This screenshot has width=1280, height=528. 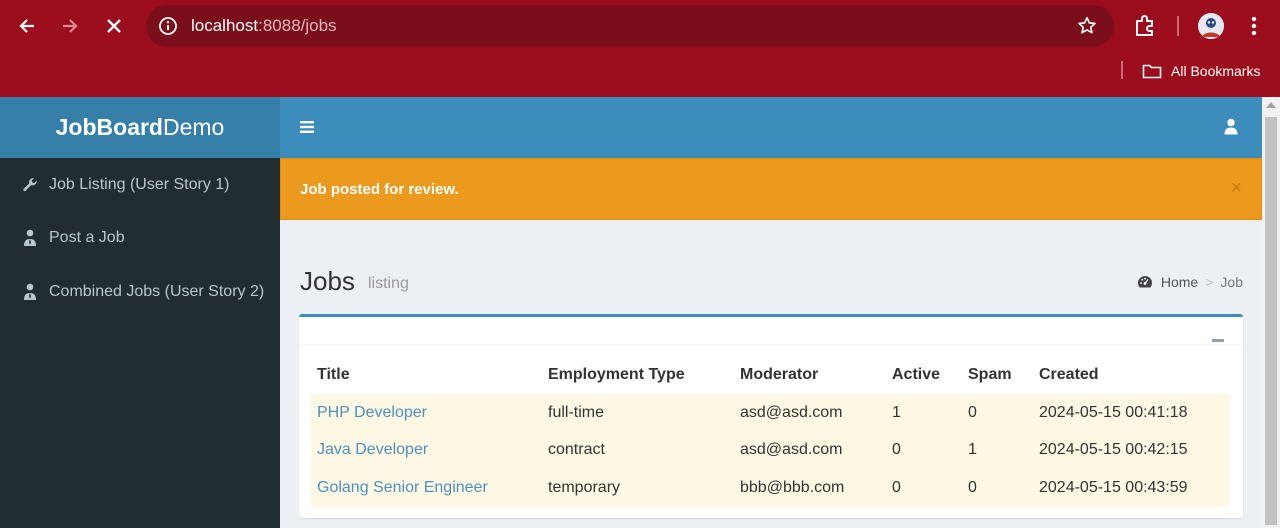 I want to click on avatar-icon, so click(x=1211, y=26).